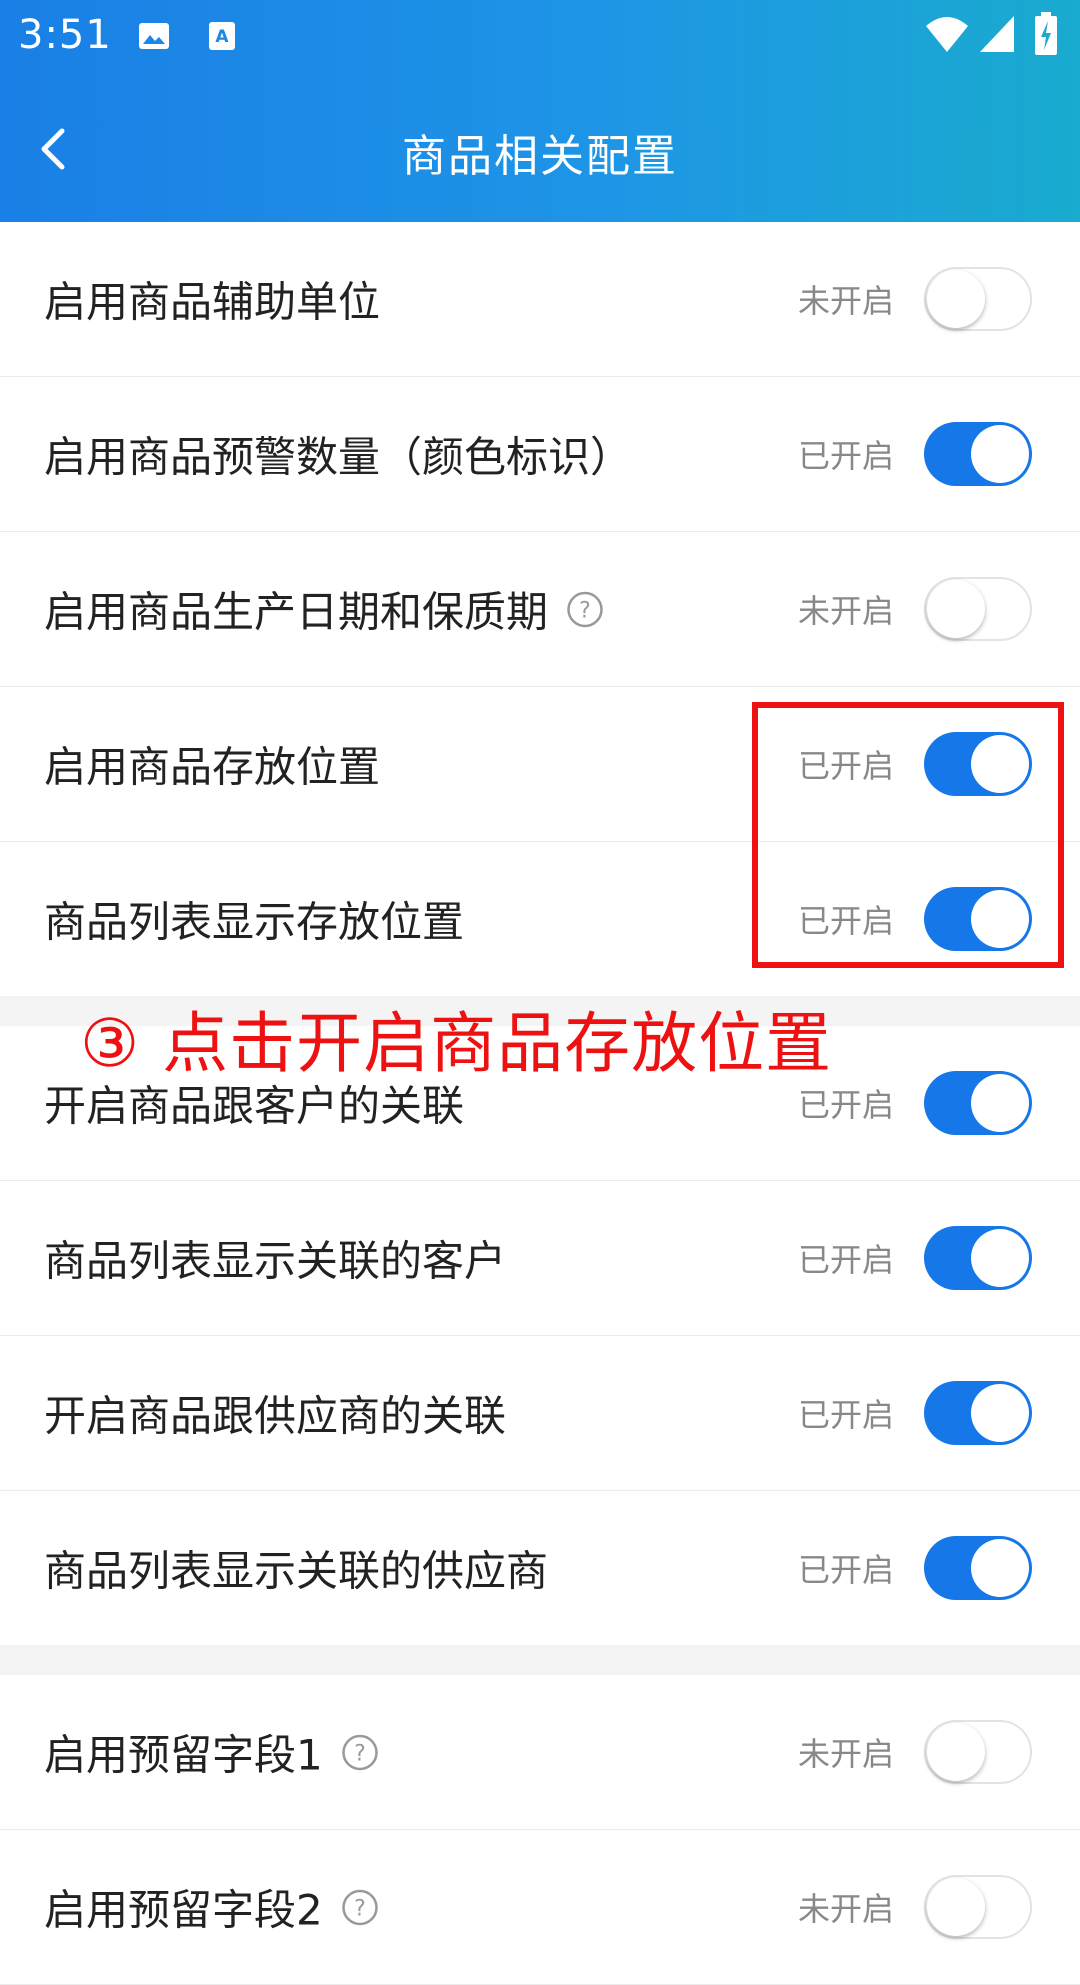  I want to click on status-bar: 3:51 A, so click(540, 37).